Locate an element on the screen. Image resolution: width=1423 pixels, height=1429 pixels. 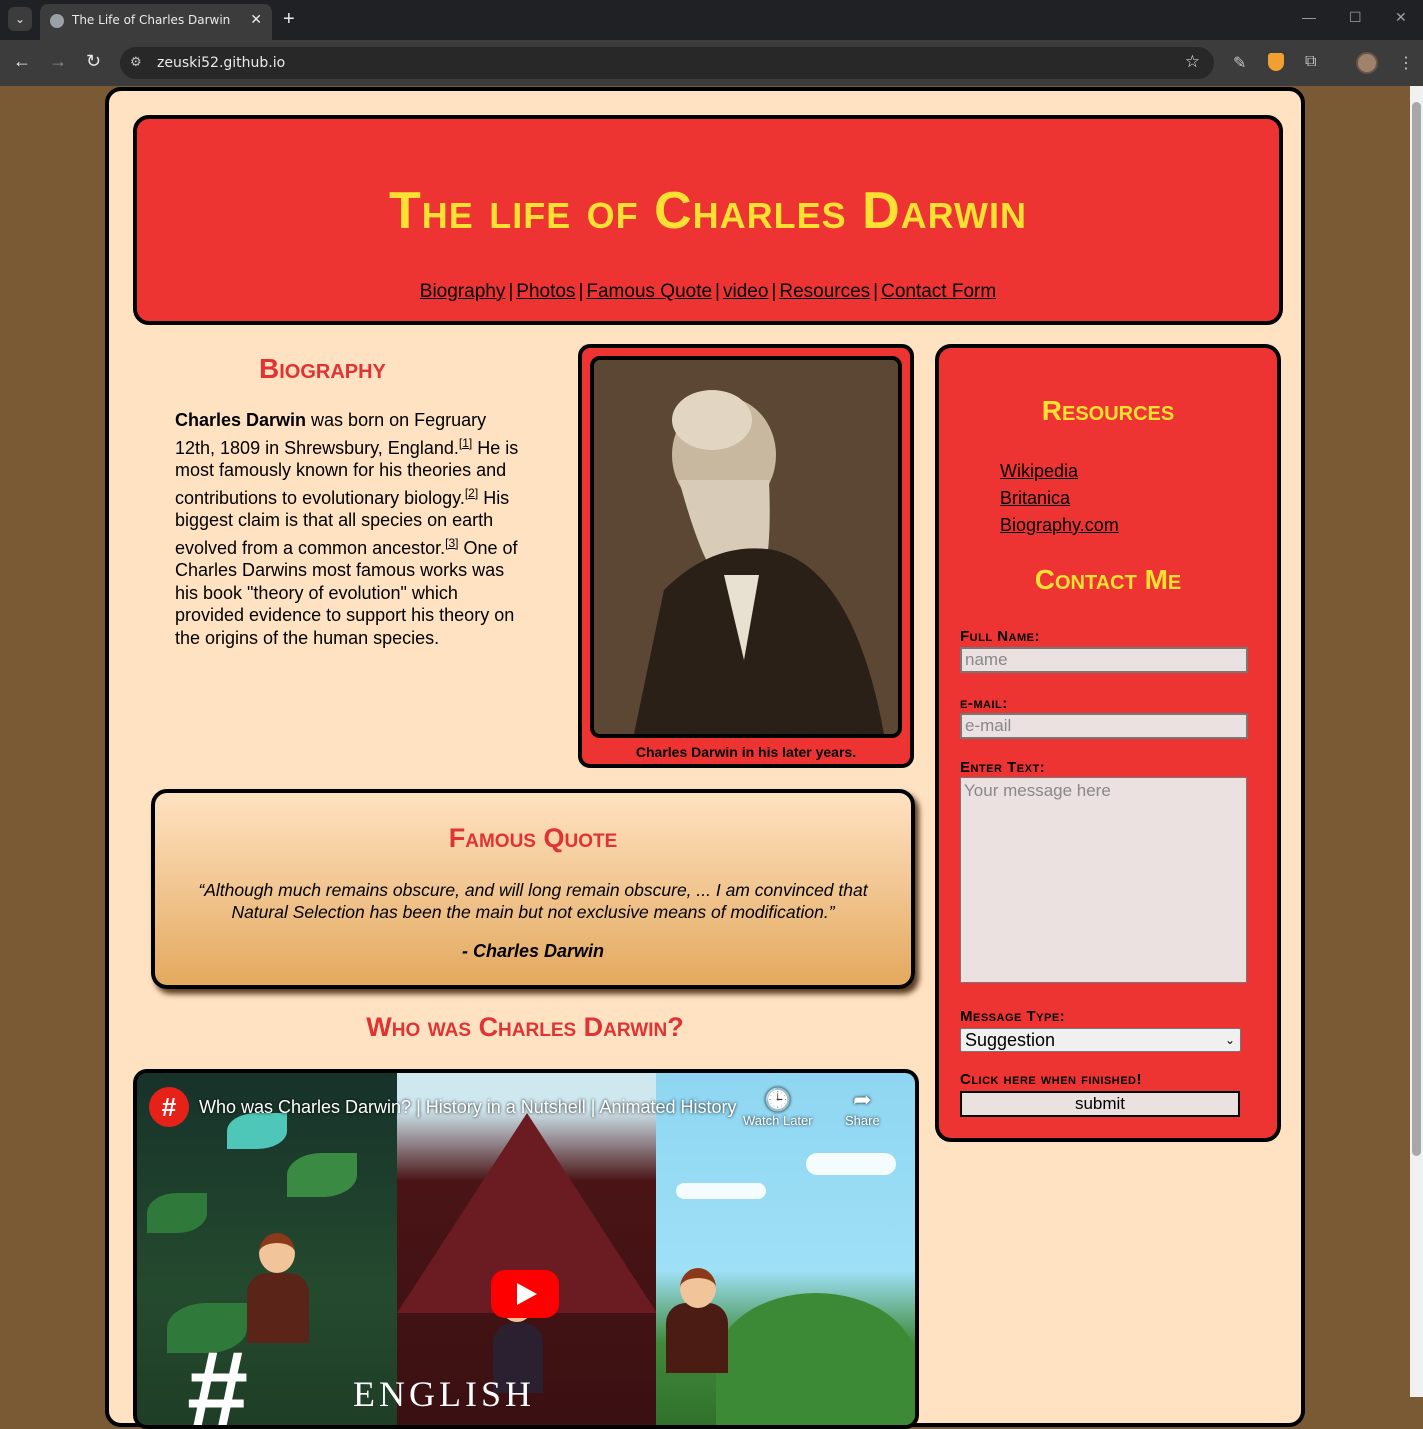
watch-later-button: 🕒 Watch Later is located at coordinates (778, 1107).